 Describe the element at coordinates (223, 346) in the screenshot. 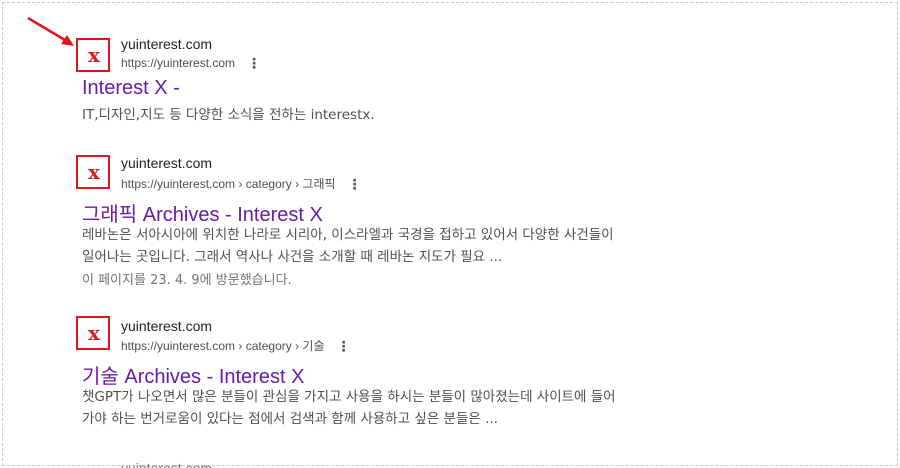

I see `site-url-text: https://yuinterest.com › category › 기술` at that location.